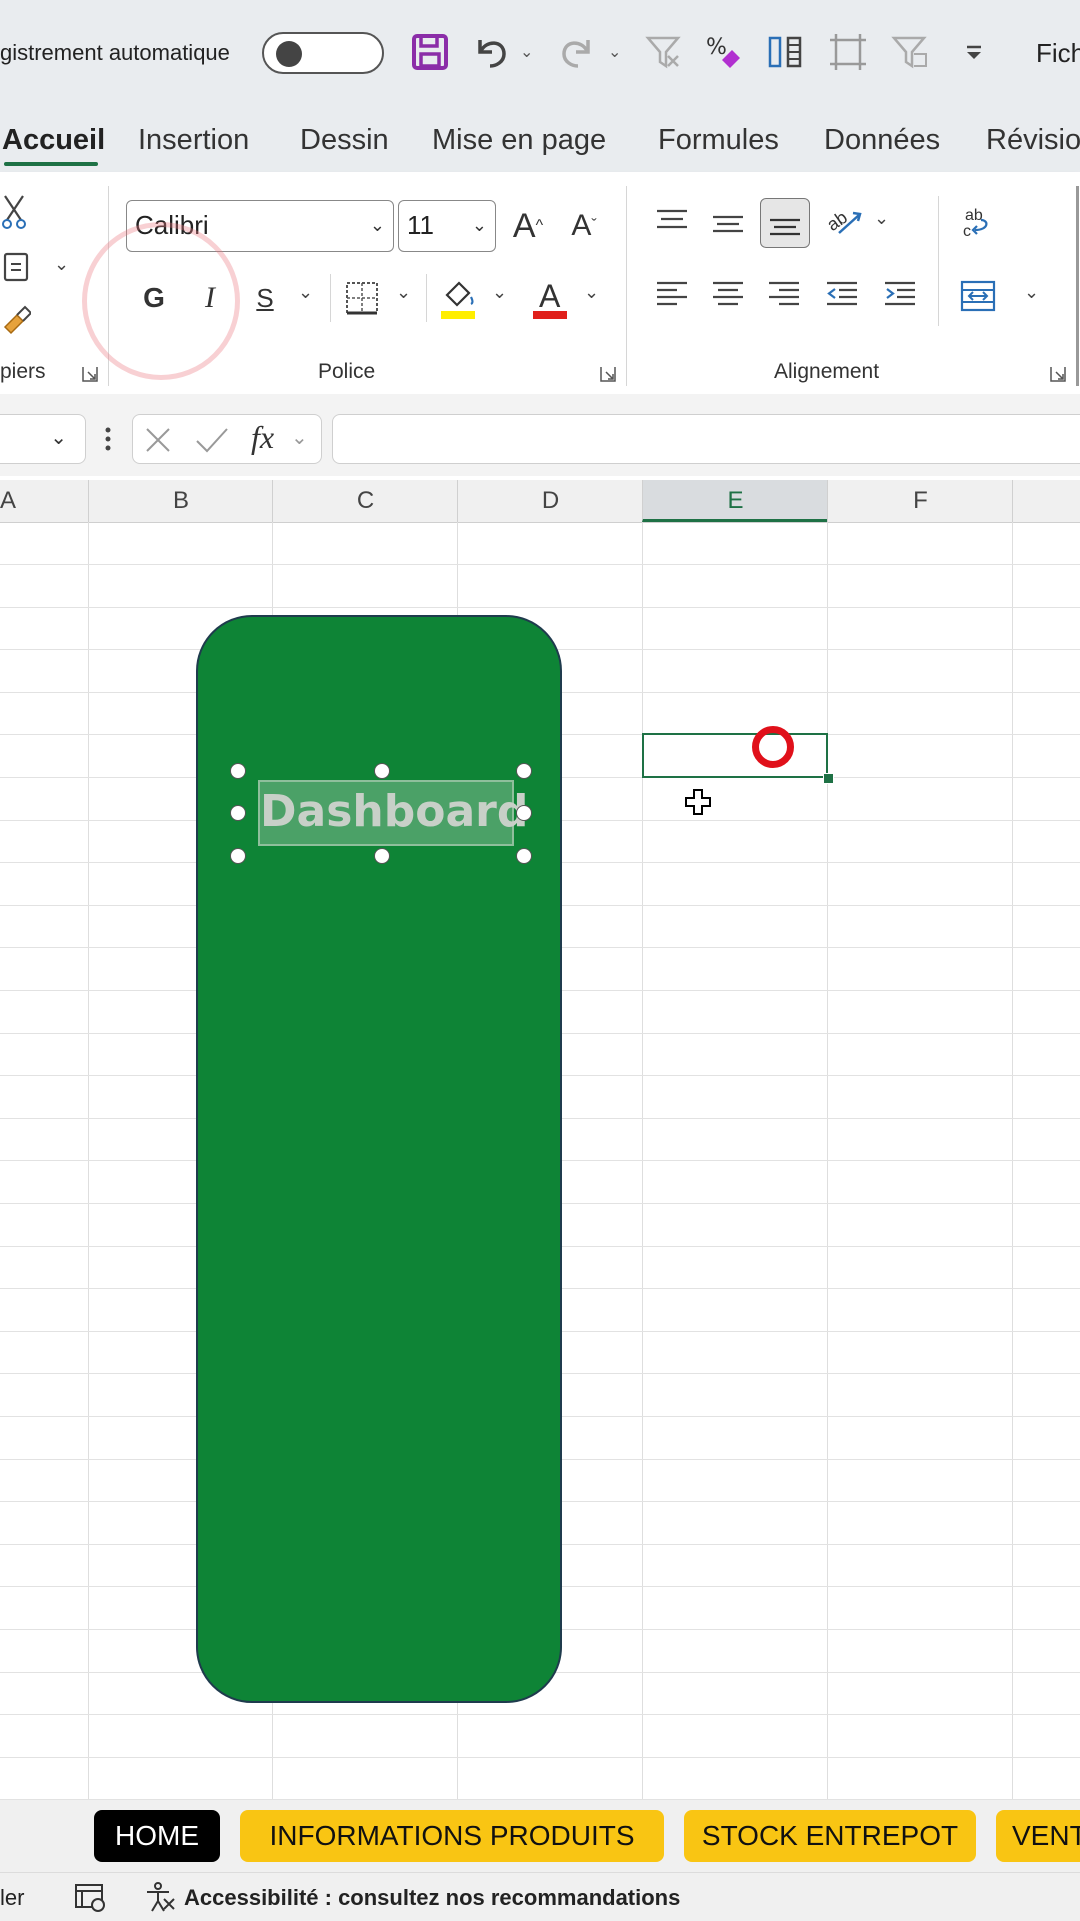 The height and width of the screenshot is (1921, 1080). Describe the element at coordinates (881, 218) in the screenshot. I see `orientation-dropdown-icon: ⌄` at that location.